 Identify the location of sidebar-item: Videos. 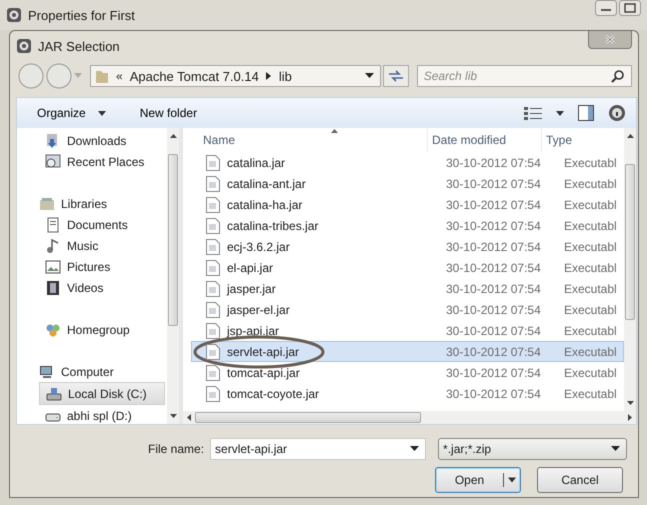
(102, 287).